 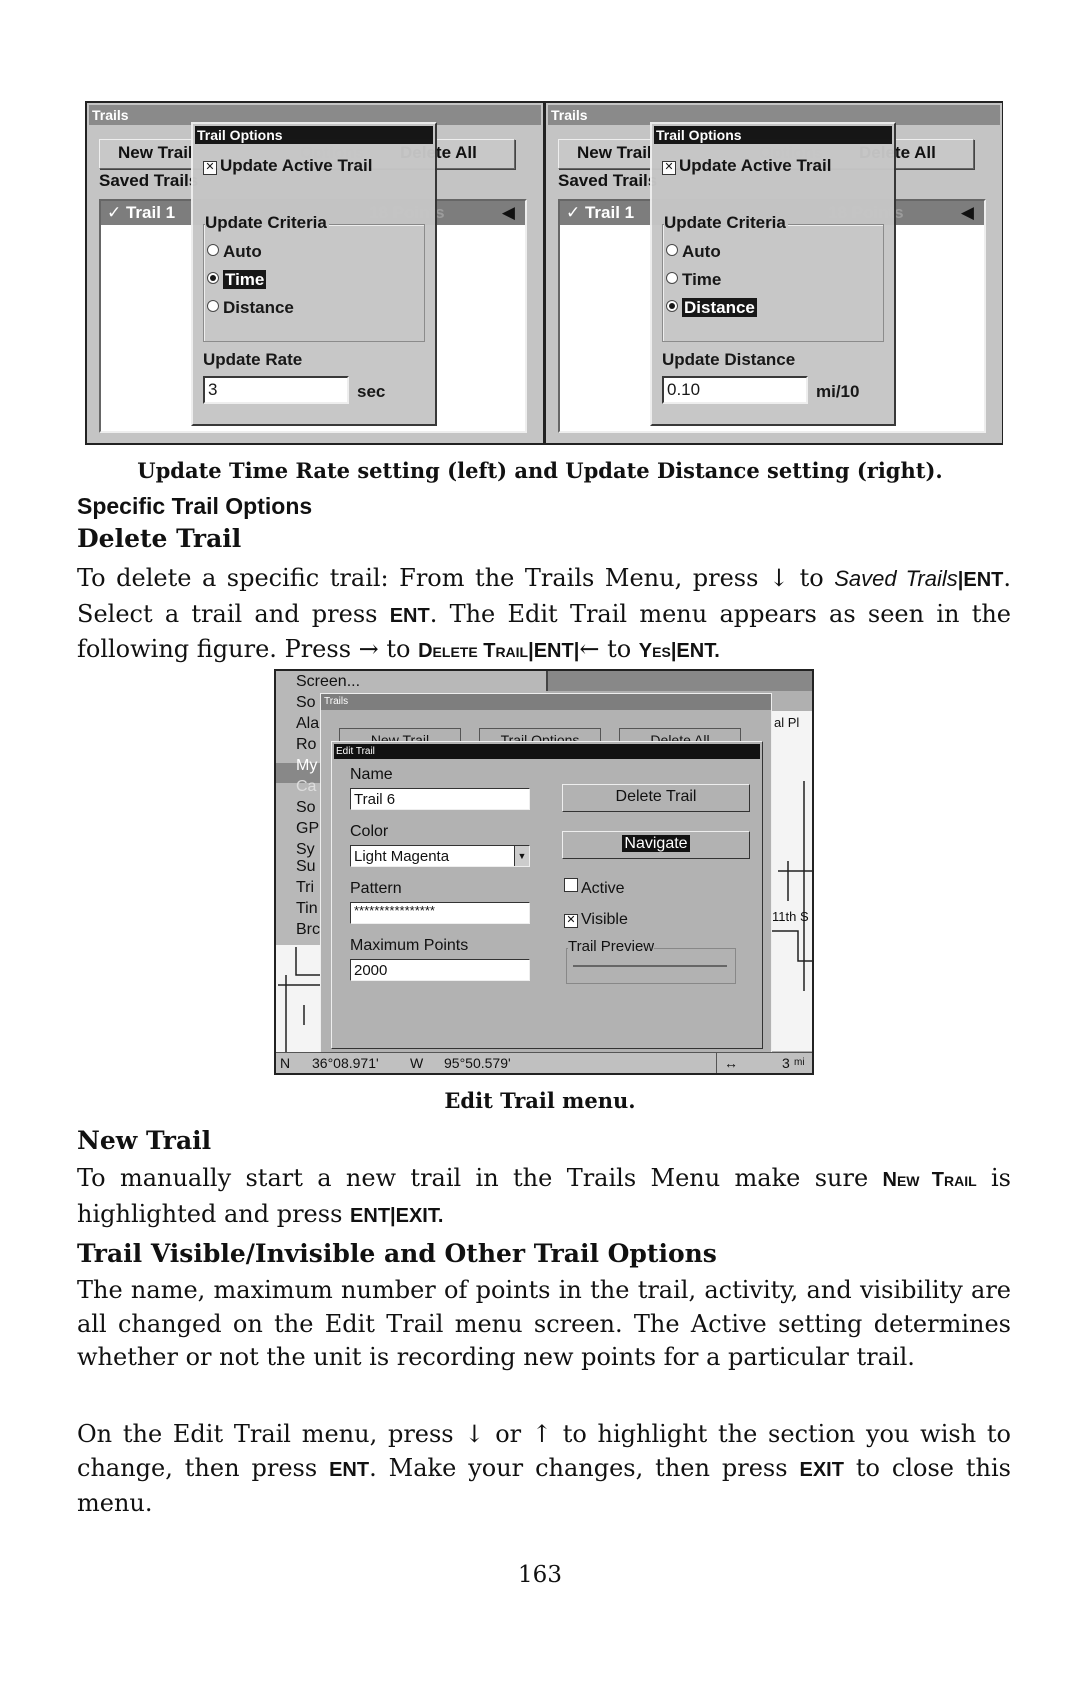 What do you see at coordinates (654, 651) in the screenshot?
I see `yes-ref: Yes` at bounding box center [654, 651].